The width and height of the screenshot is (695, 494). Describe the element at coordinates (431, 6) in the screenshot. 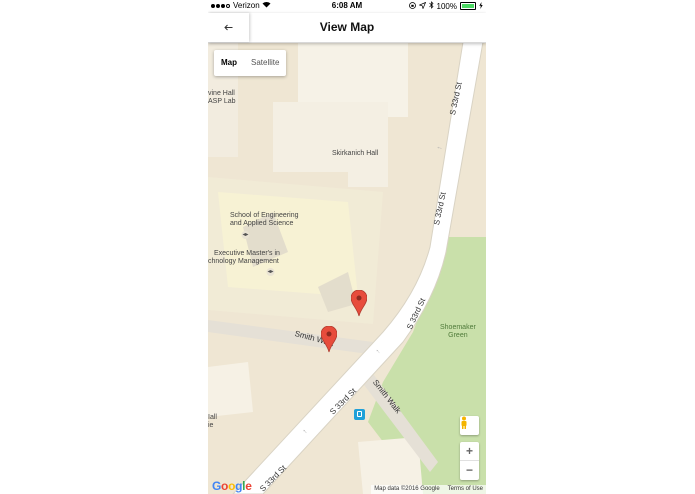

I see `bluetooth-icon` at that location.